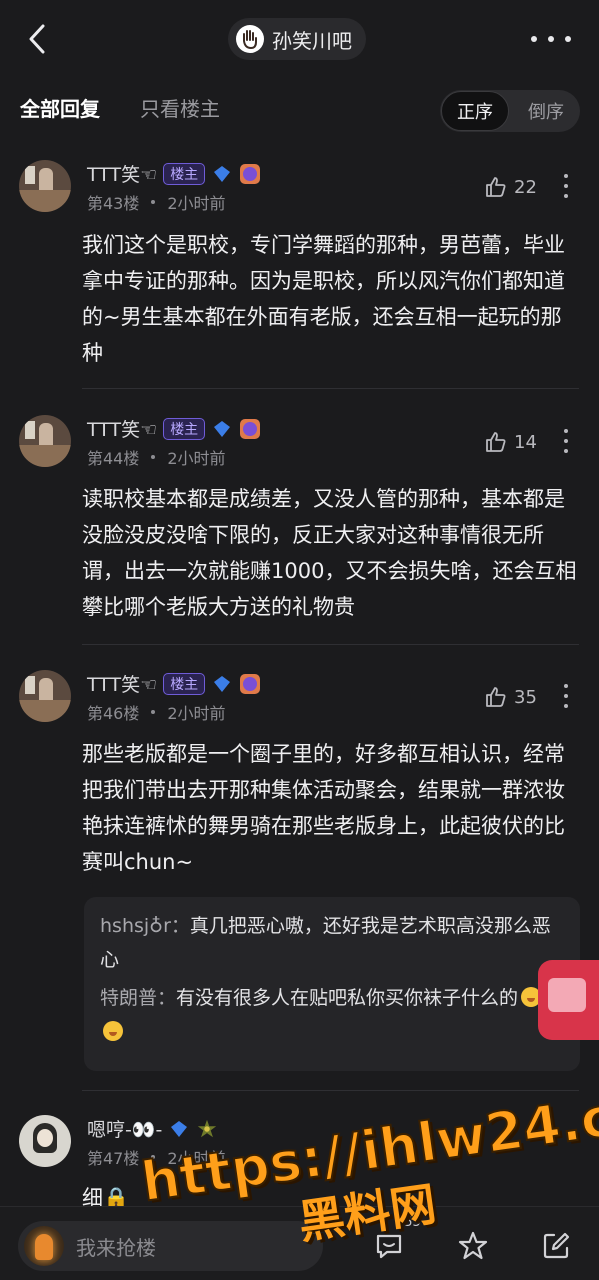 The height and width of the screenshot is (1280, 599). I want to click on subreply-item: 特朗普：有没有很多人在贴吧私你买你袜子什么的, so click(332, 1015).